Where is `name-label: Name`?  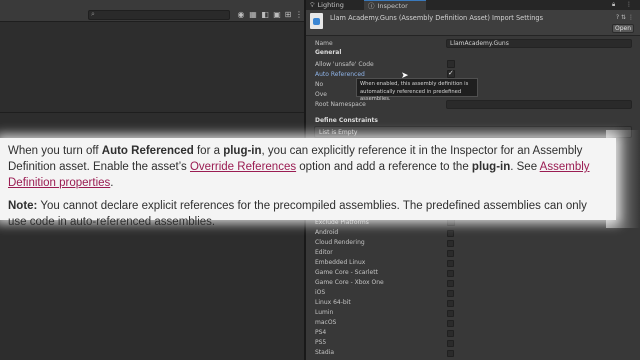 name-label: Name is located at coordinates (324, 43).